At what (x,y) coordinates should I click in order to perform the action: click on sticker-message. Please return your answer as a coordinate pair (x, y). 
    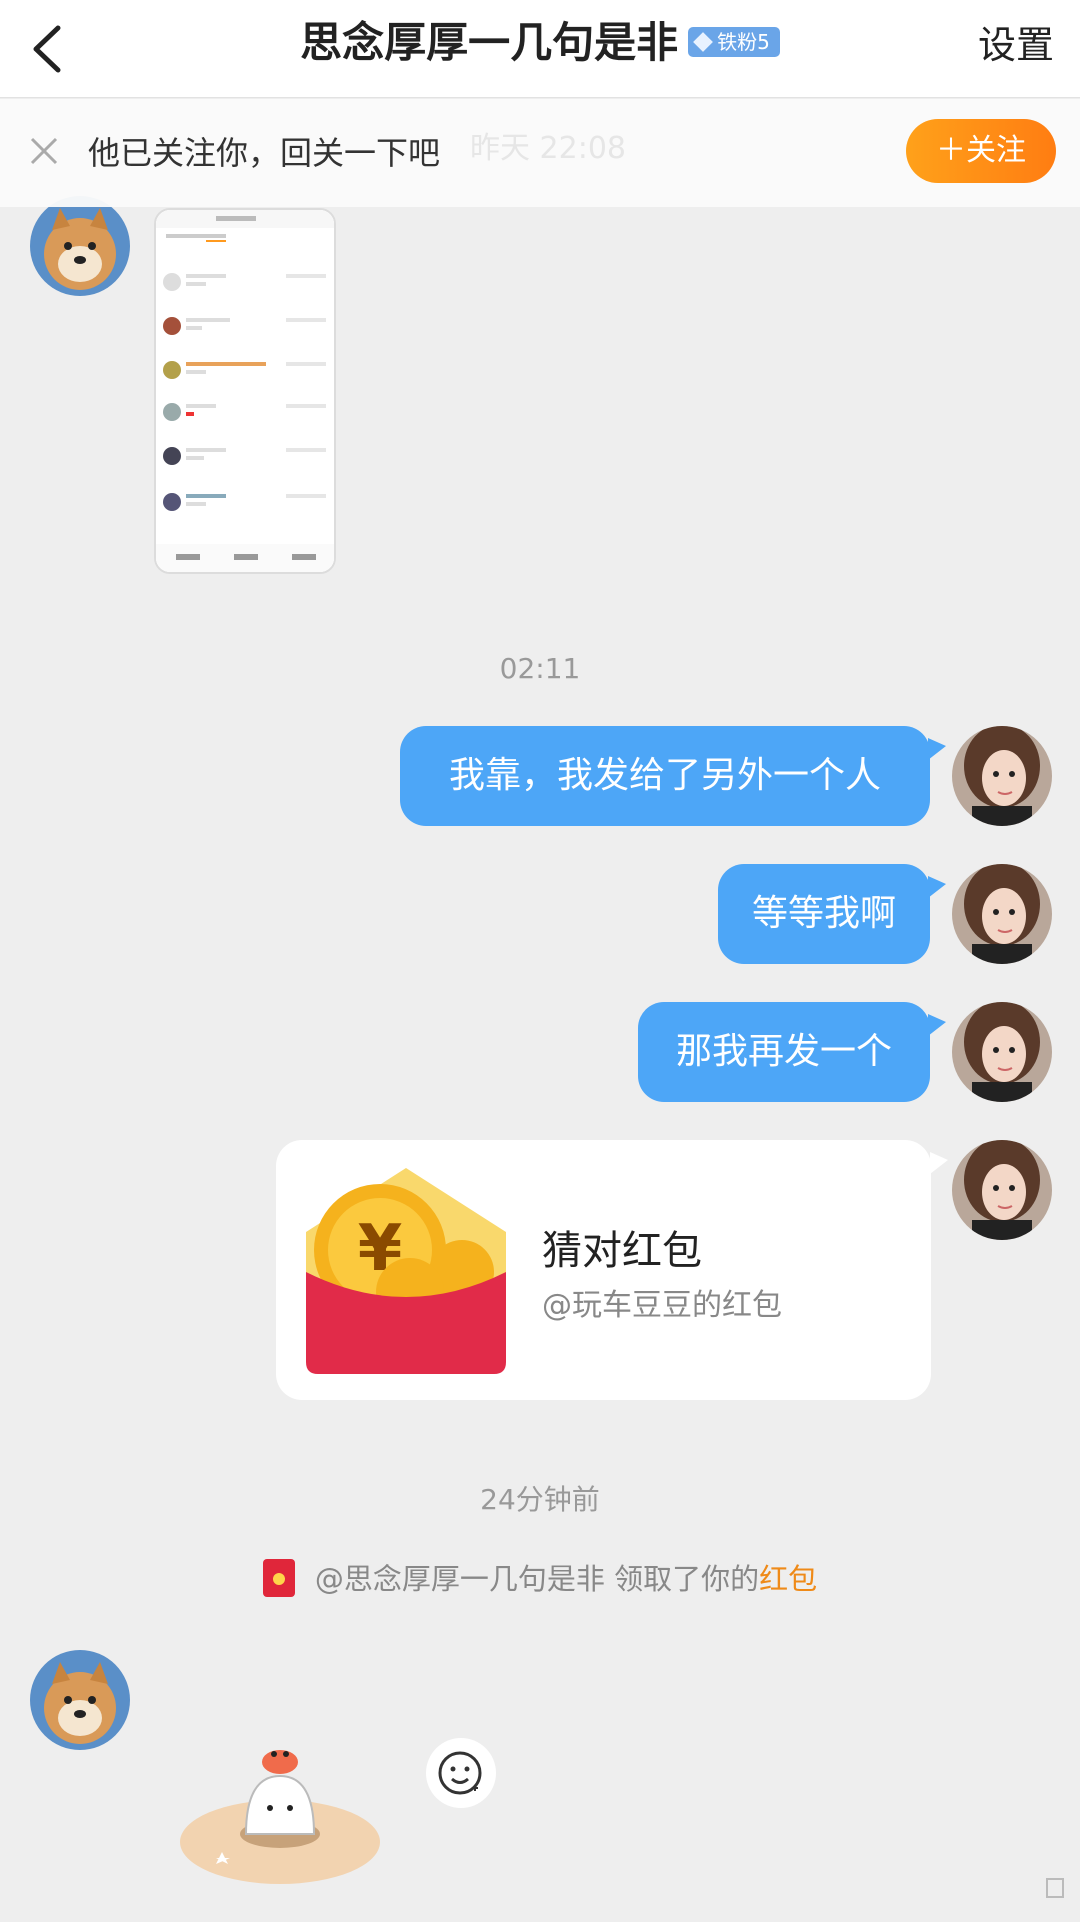
    Looking at the image, I should click on (280, 1807).